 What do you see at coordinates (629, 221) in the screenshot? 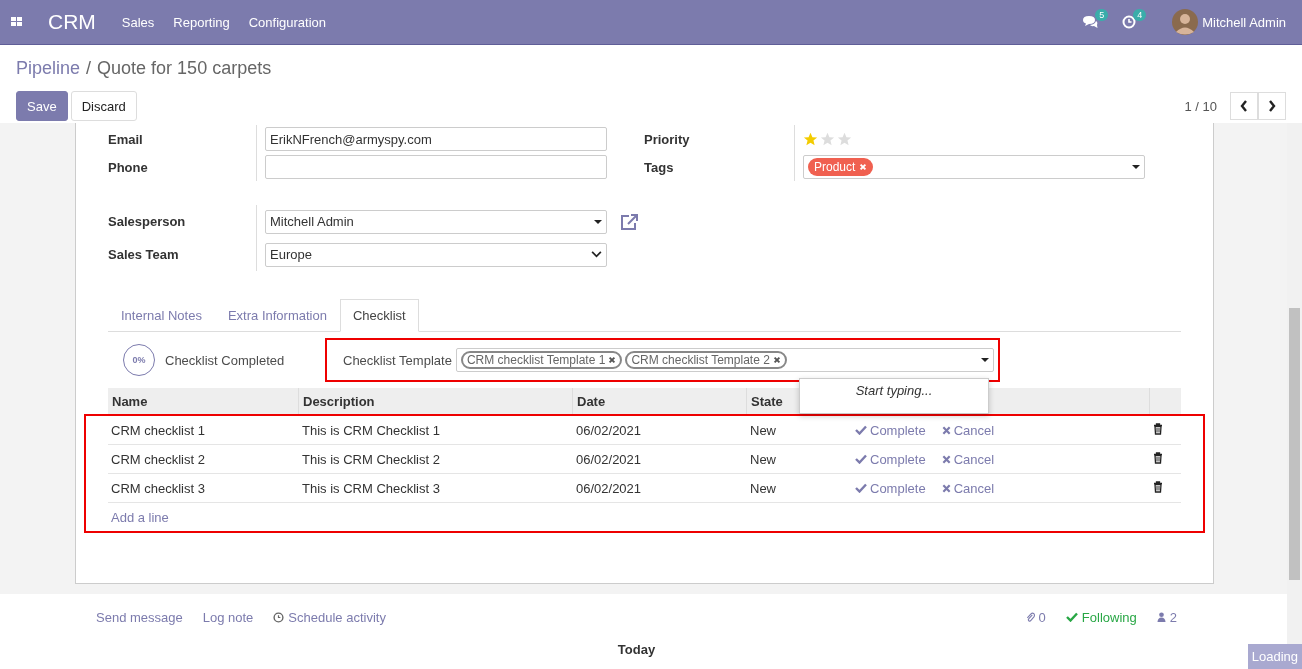
I see `external-link-icon` at bounding box center [629, 221].